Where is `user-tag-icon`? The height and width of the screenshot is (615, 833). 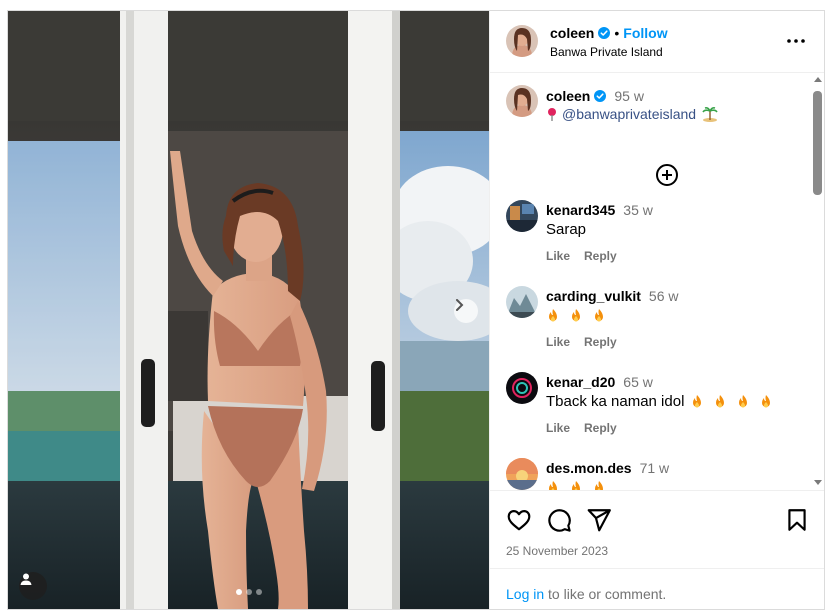
user-tag-icon is located at coordinates (26, 579).